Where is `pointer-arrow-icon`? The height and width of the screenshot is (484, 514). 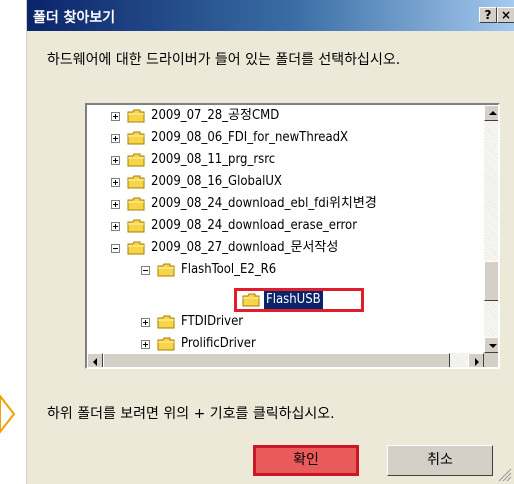 pointer-arrow-icon is located at coordinates (8, 414).